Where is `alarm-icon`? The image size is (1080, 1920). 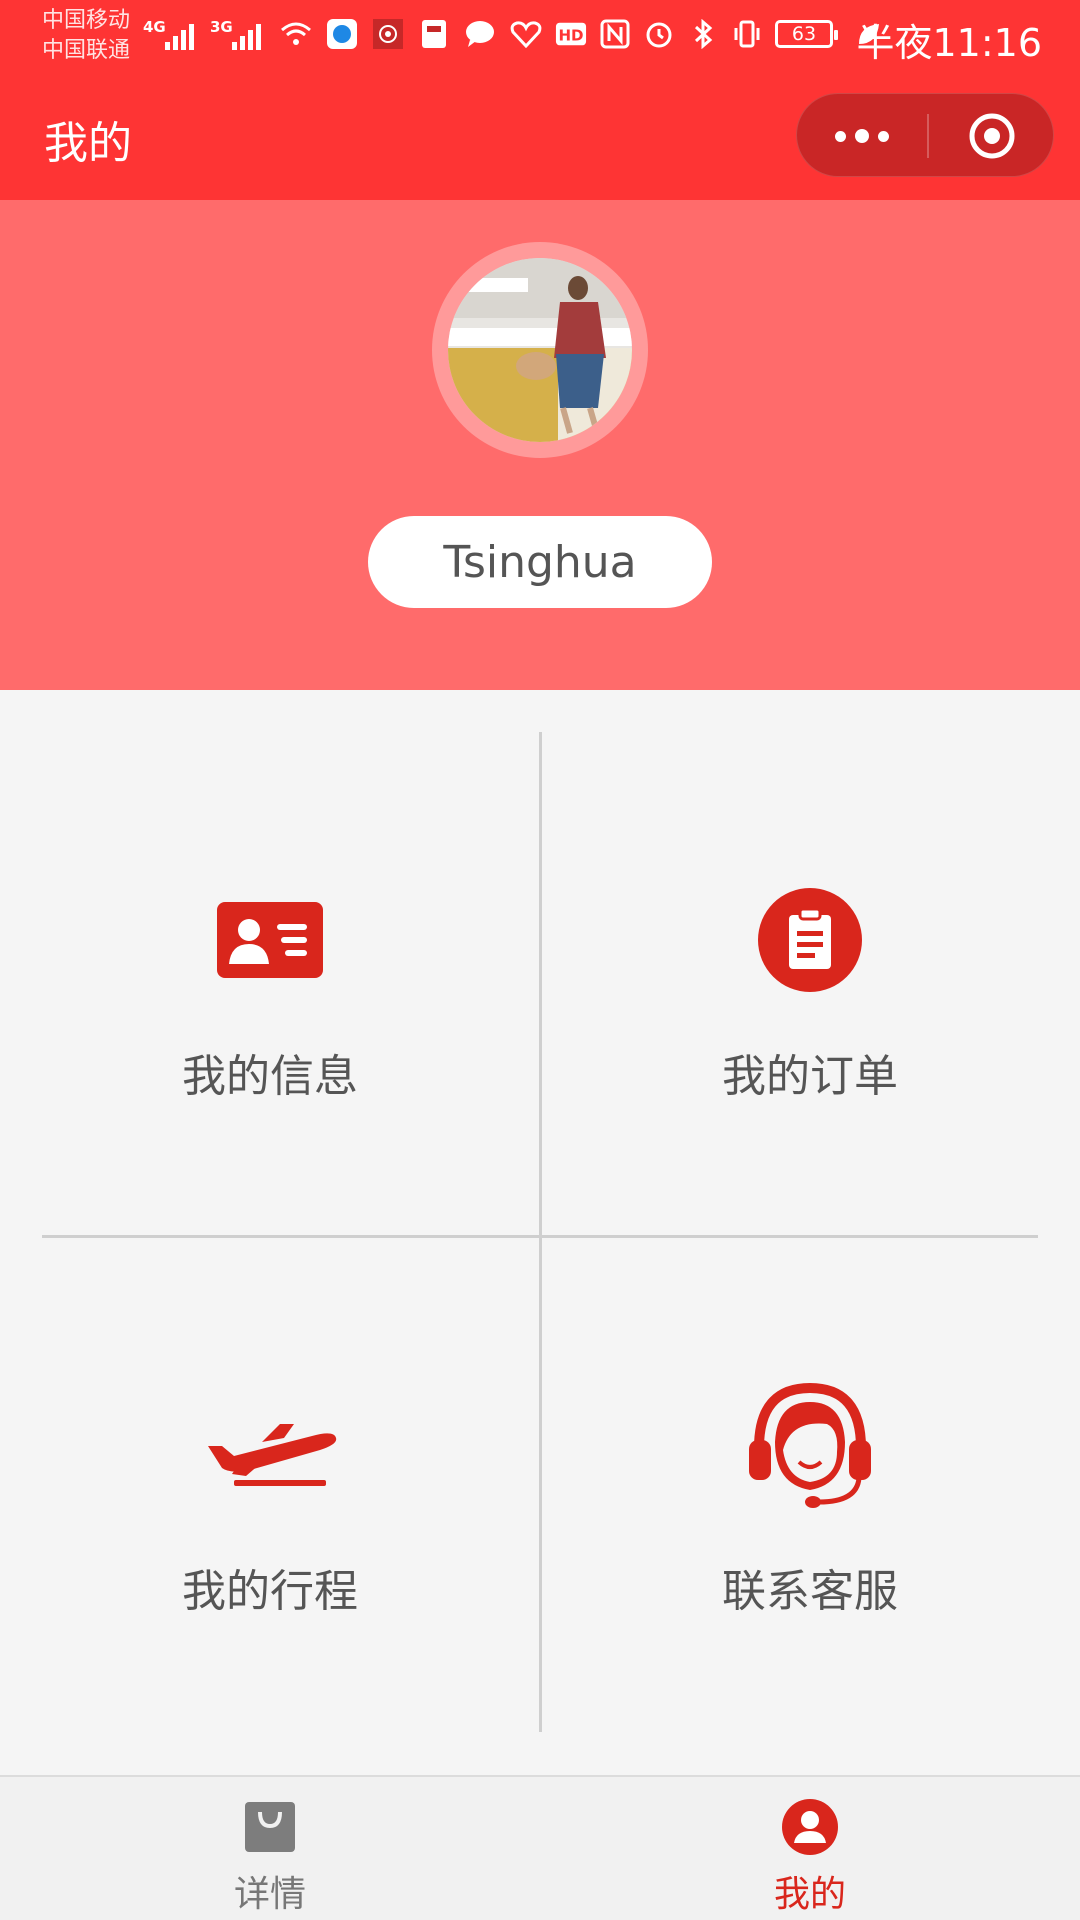 alarm-icon is located at coordinates (659, 34).